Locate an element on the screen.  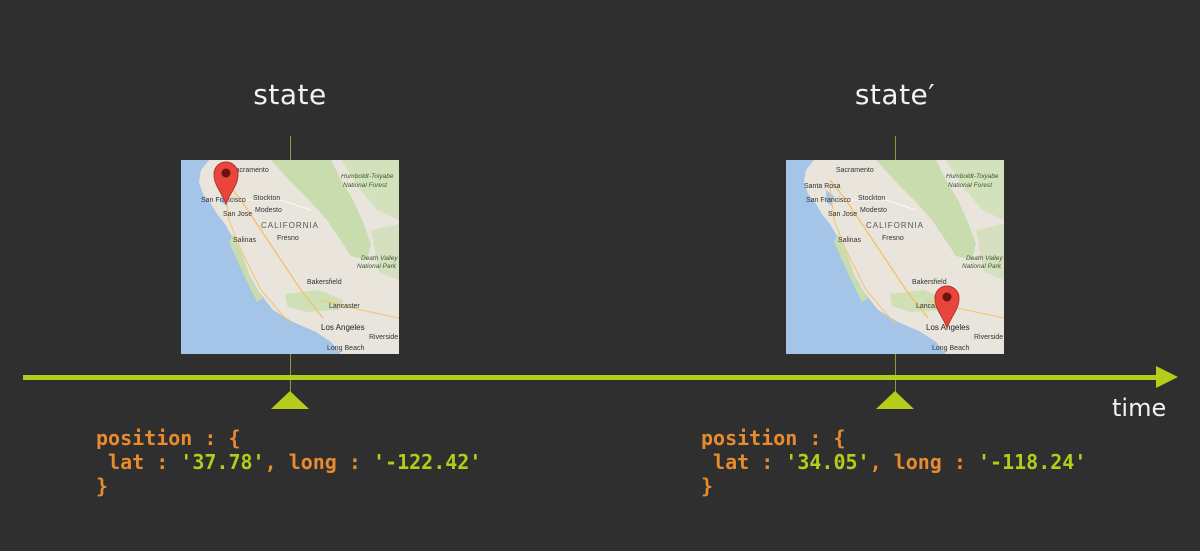
state-label: state′ is located at coordinates (895, 94).